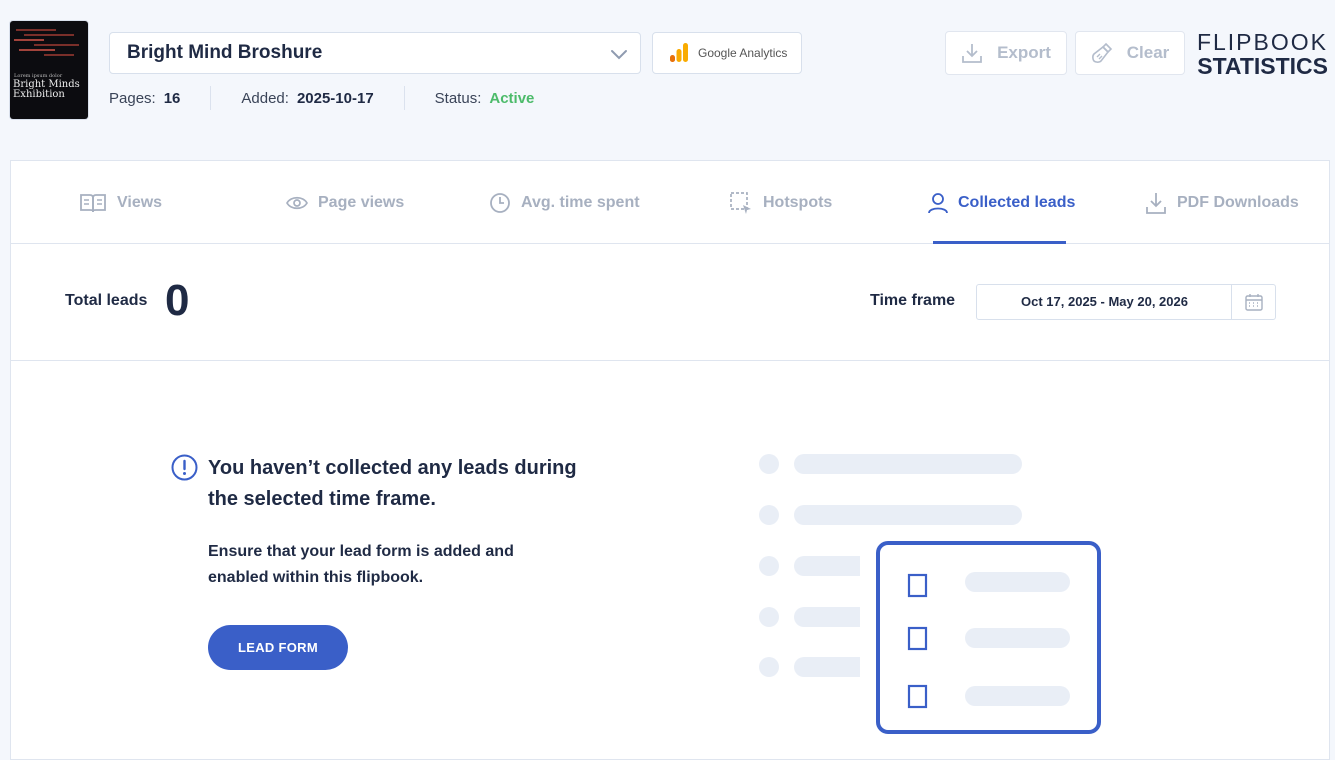 This screenshot has height=760, width=1335. I want to click on tab-page-views: Page views, so click(345, 202).